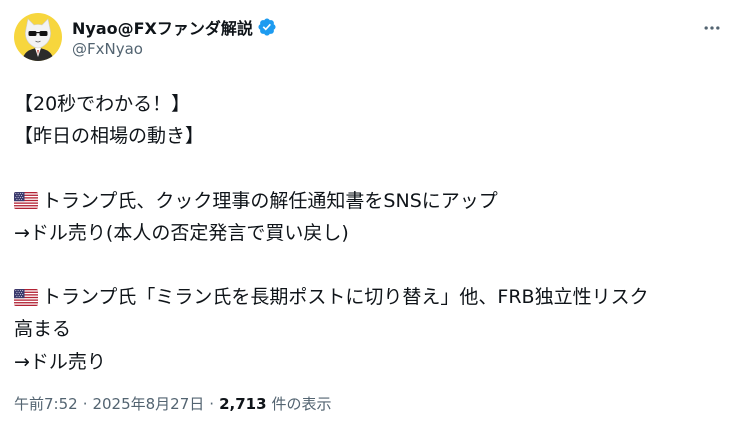 The image size is (739, 430). I want to click on handle: @FxNyao, so click(174, 49).